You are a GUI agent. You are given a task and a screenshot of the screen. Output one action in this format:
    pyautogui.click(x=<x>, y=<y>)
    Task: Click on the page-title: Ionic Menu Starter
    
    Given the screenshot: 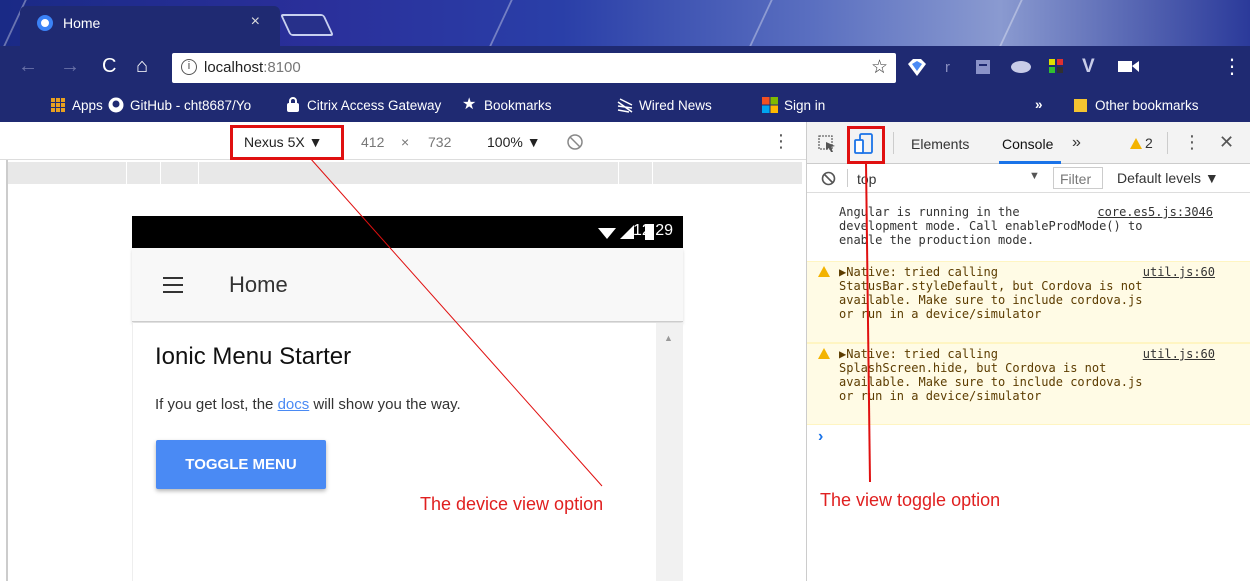 What is the action you would take?
    pyautogui.click(x=253, y=356)
    